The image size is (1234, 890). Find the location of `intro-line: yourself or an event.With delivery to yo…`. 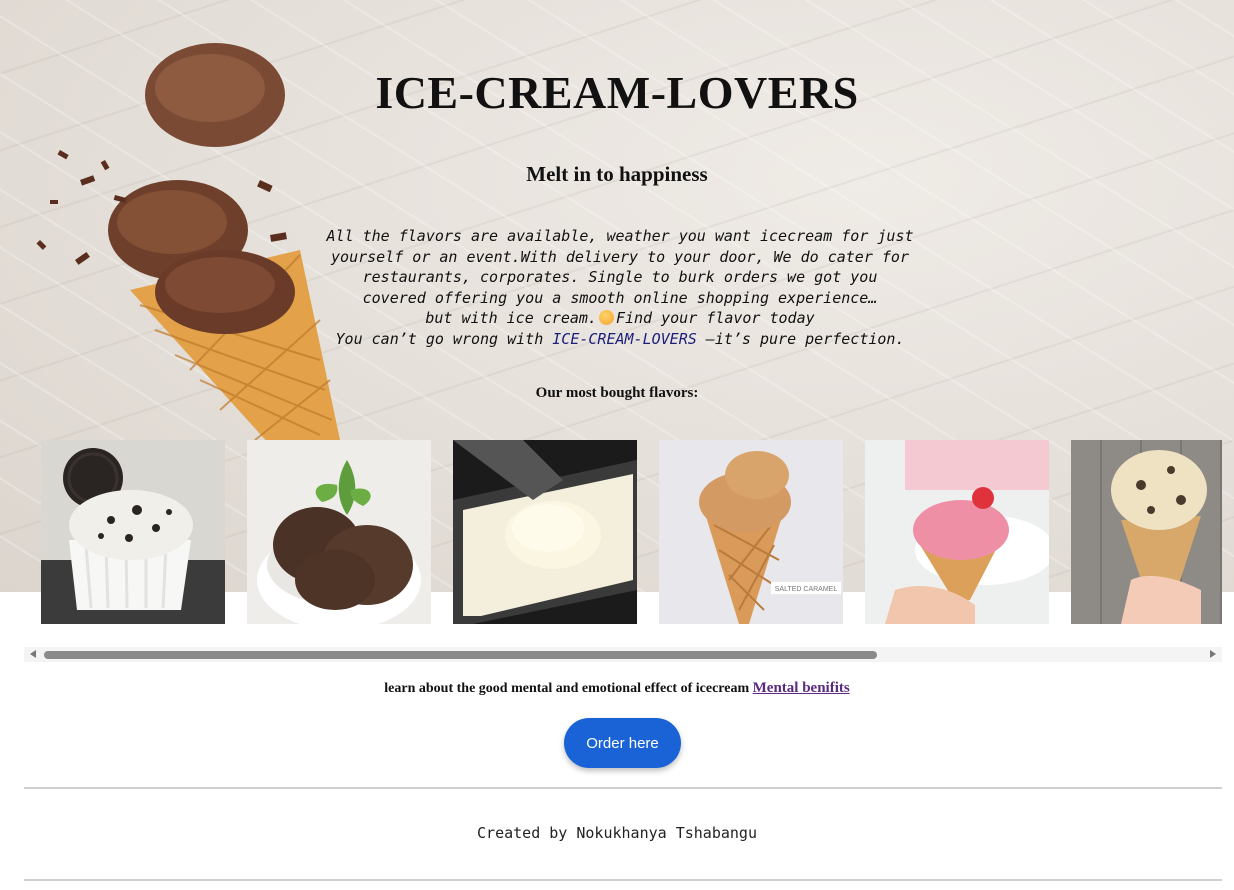

intro-line: yourself or an event.With delivery to yo… is located at coordinates (620, 256).